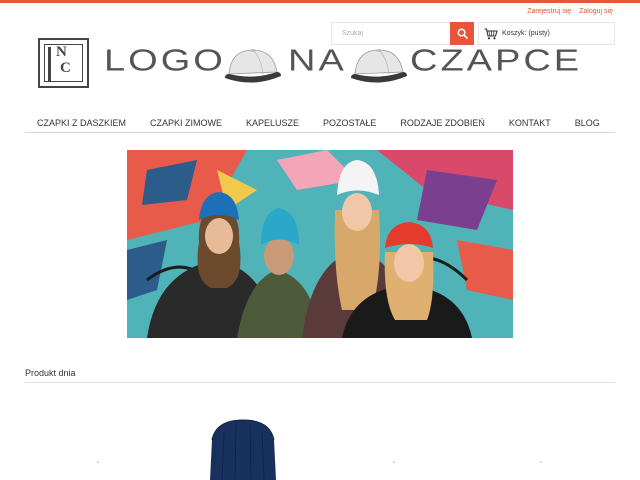 The height and width of the screenshot is (480, 640). I want to click on logo-word-czapce: CZAPCE, so click(496, 61).